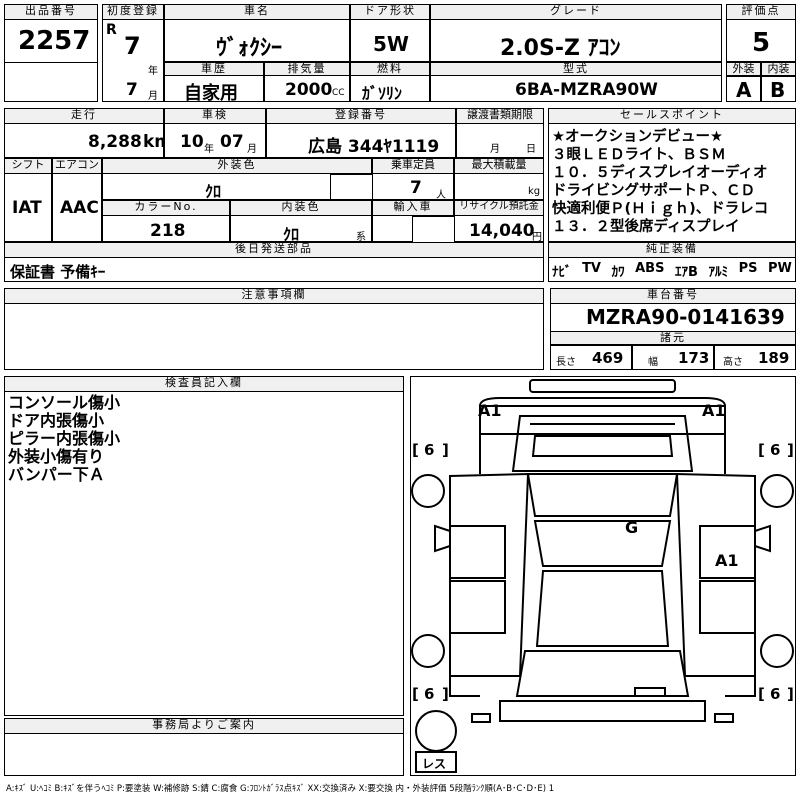  What do you see at coordinates (502, 231) in the screenshot?
I see `recycle-value: 14,040` at bounding box center [502, 231].